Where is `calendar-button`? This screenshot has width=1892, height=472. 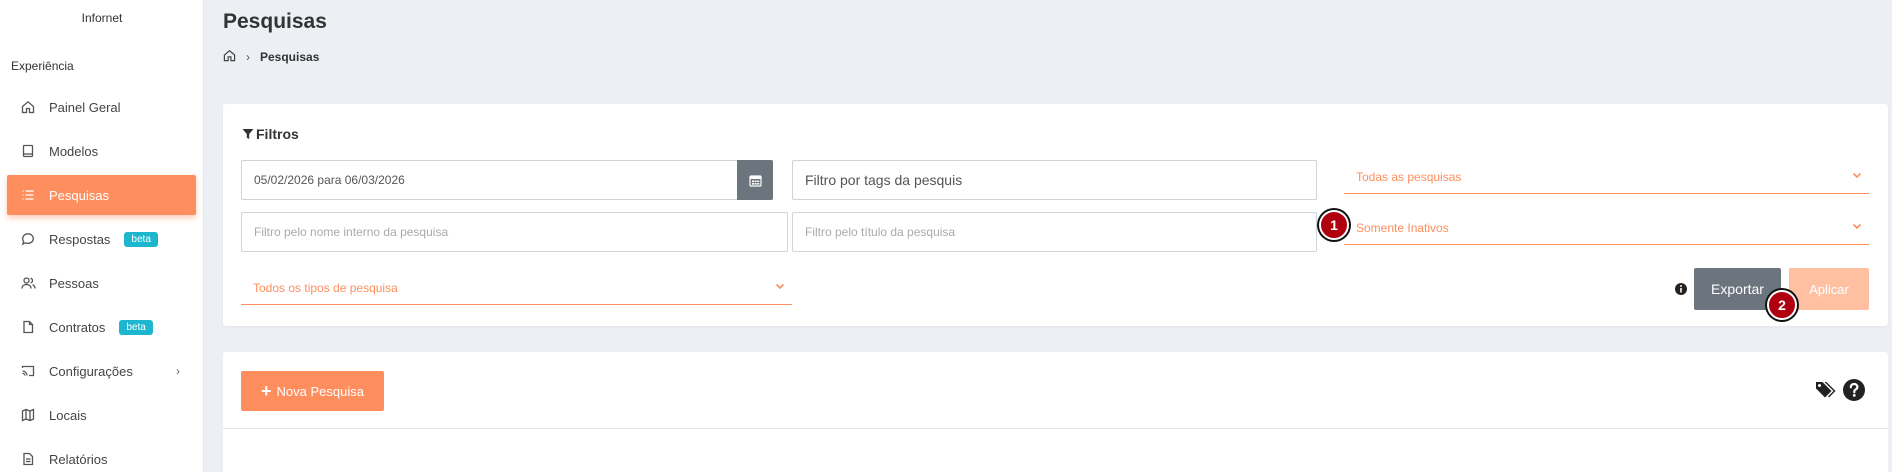 calendar-button is located at coordinates (755, 180).